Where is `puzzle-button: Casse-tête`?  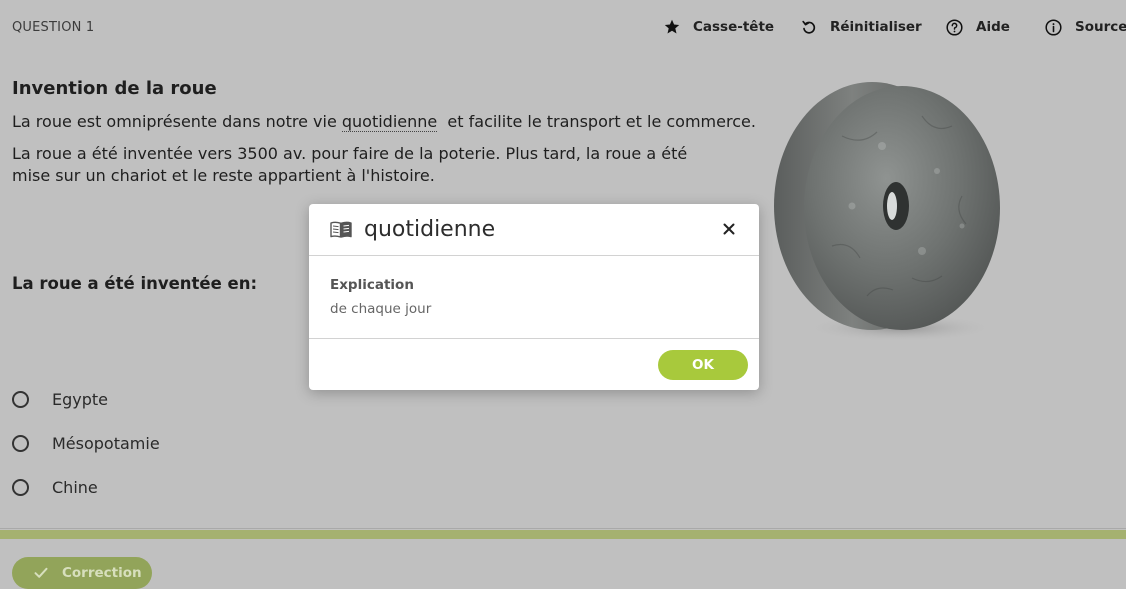 puzzle-button: Casse-tête is located at coordinates (719, 27).